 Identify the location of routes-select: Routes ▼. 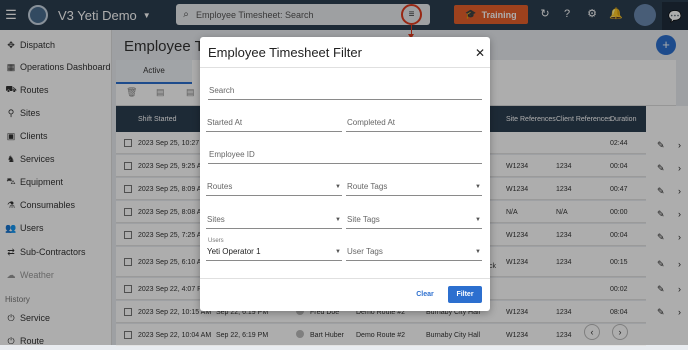
(274, 187).